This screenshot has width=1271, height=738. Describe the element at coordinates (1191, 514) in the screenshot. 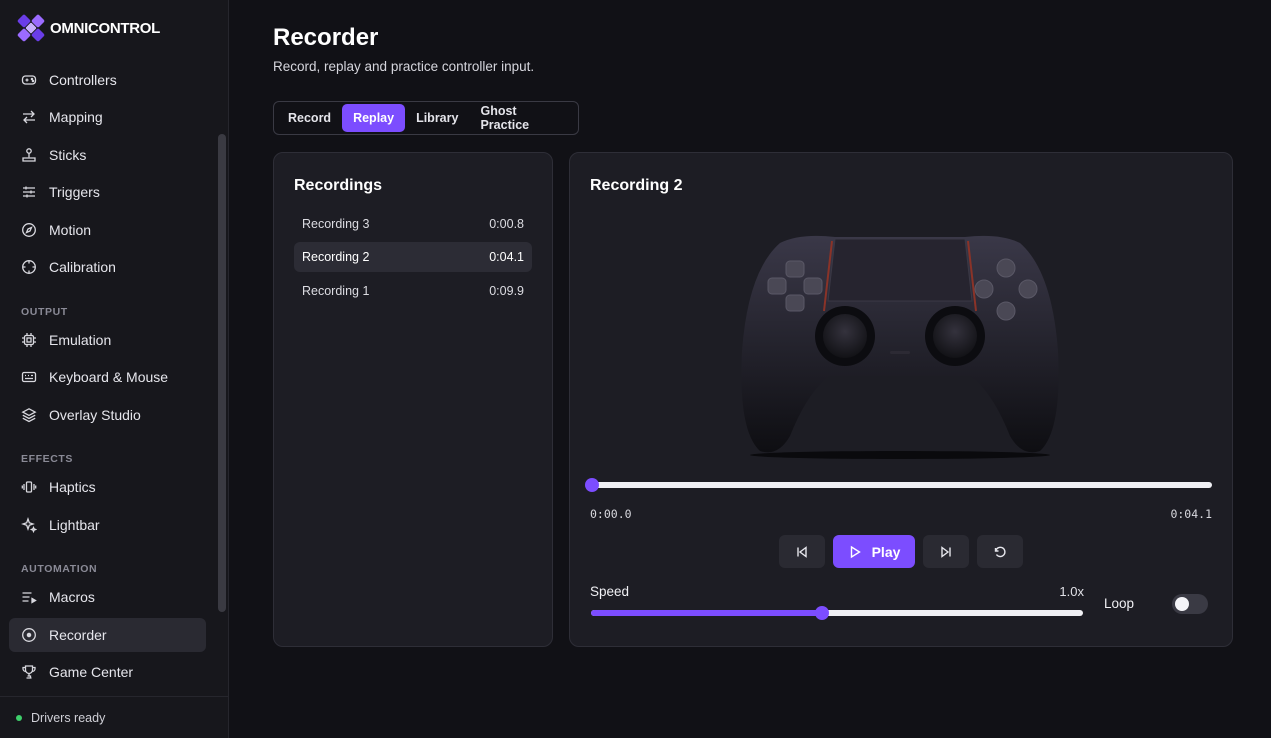

I see `time-total: 0:04.1` at that location.